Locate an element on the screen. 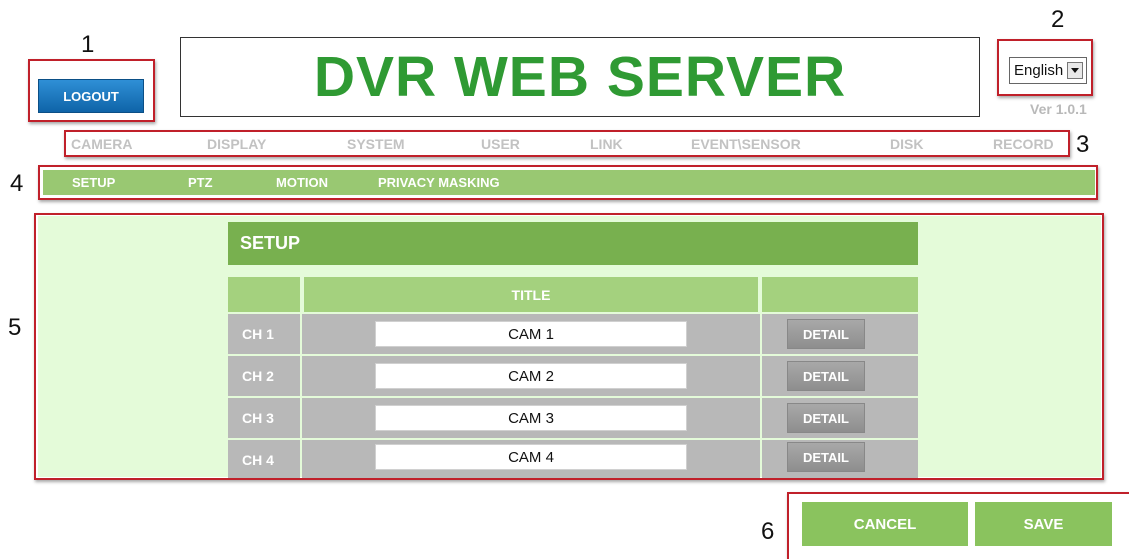 The image size is (1129, 559). callout-6: 6 is located at coordinates (768, 531).